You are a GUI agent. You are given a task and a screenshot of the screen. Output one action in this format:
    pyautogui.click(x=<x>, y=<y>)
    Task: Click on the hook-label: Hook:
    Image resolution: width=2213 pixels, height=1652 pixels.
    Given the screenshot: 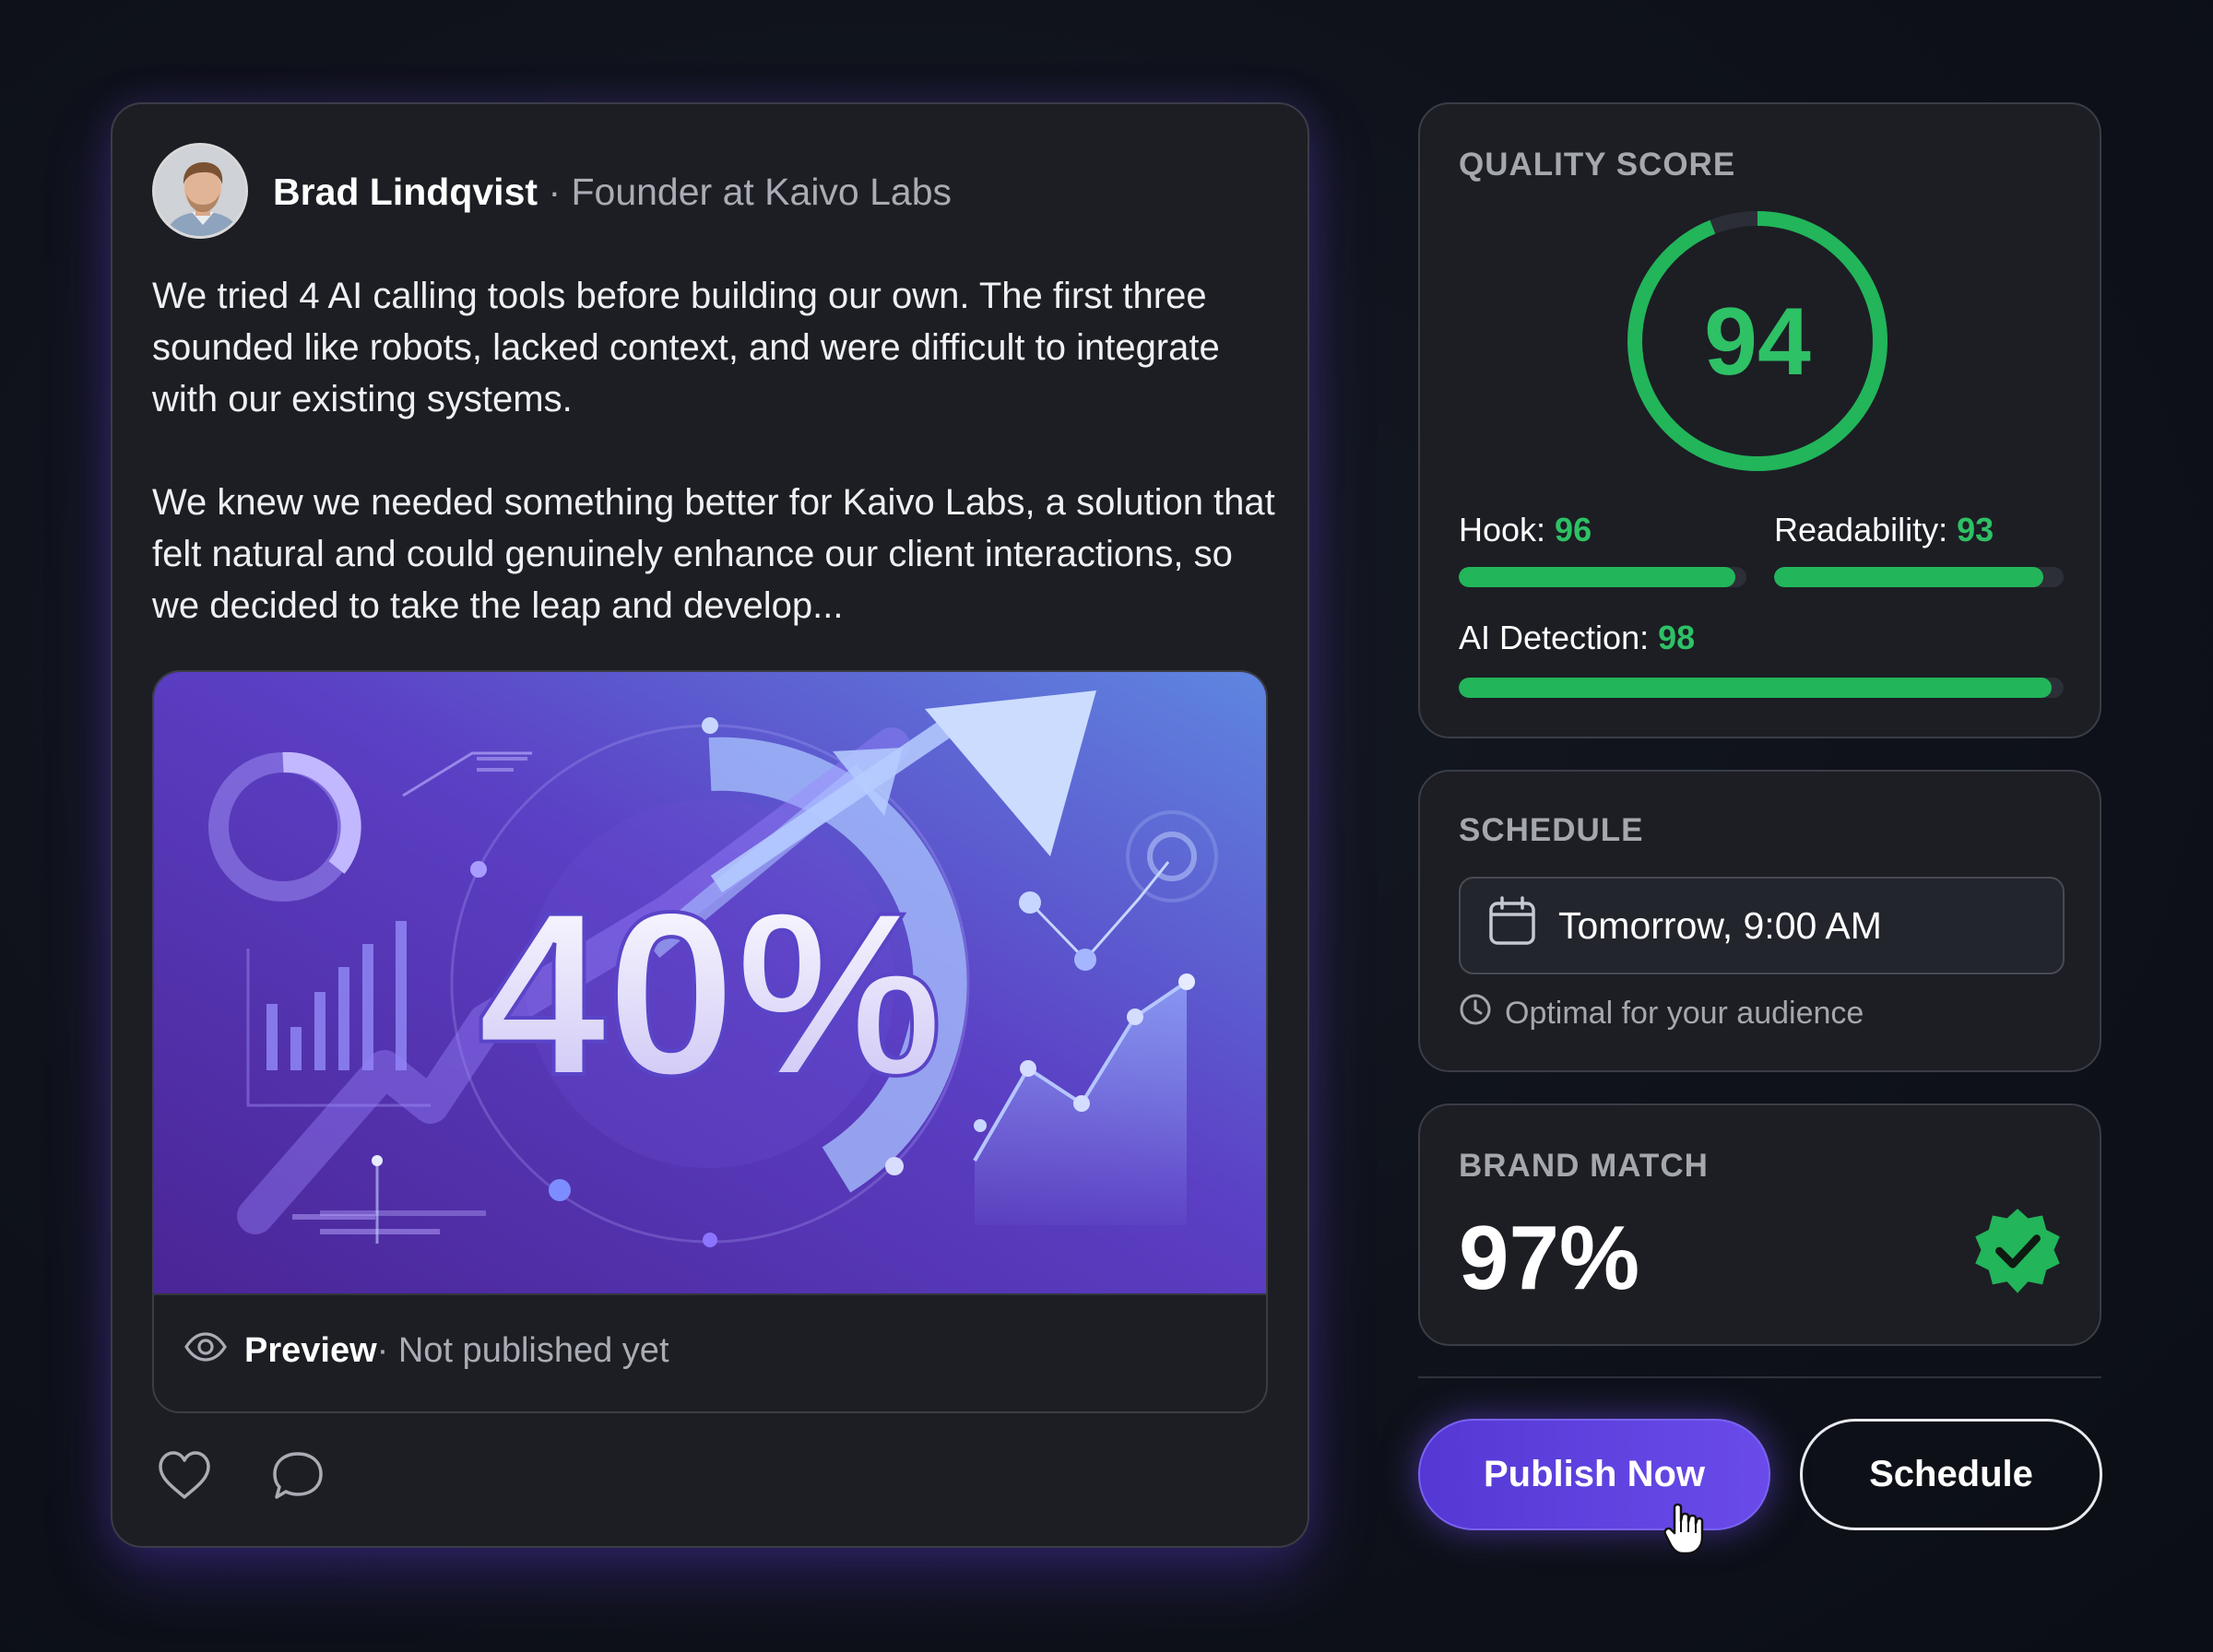 What is the action you would take?
    pyautogui.click(x=1507, y=530)
    